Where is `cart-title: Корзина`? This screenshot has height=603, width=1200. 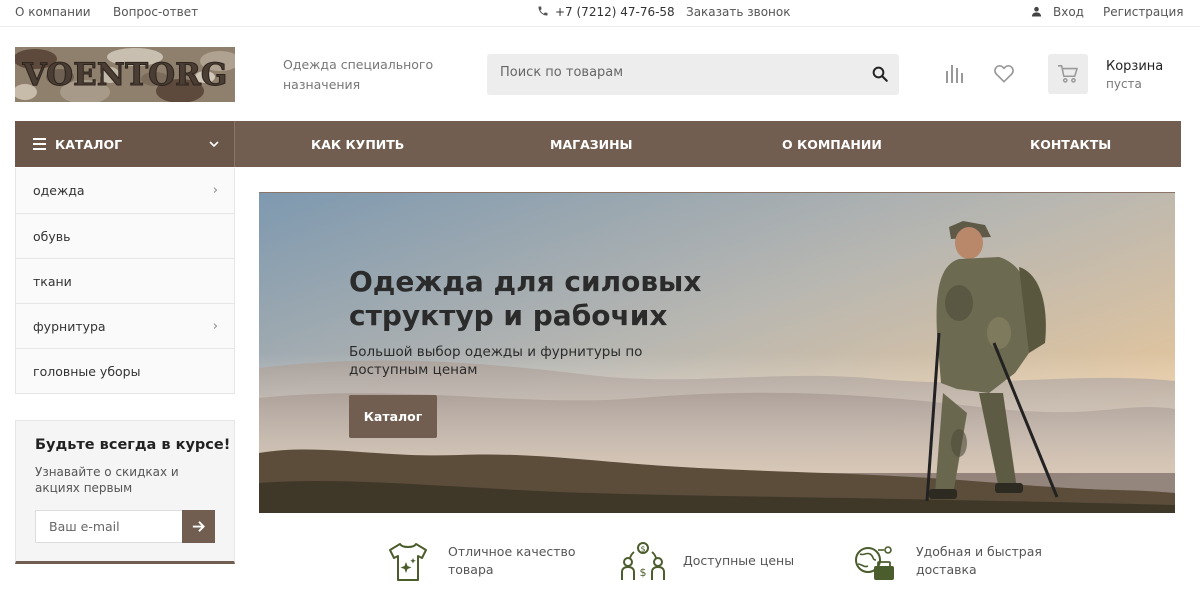
cart-title: Корзина is located at coordinates (1134, 66).